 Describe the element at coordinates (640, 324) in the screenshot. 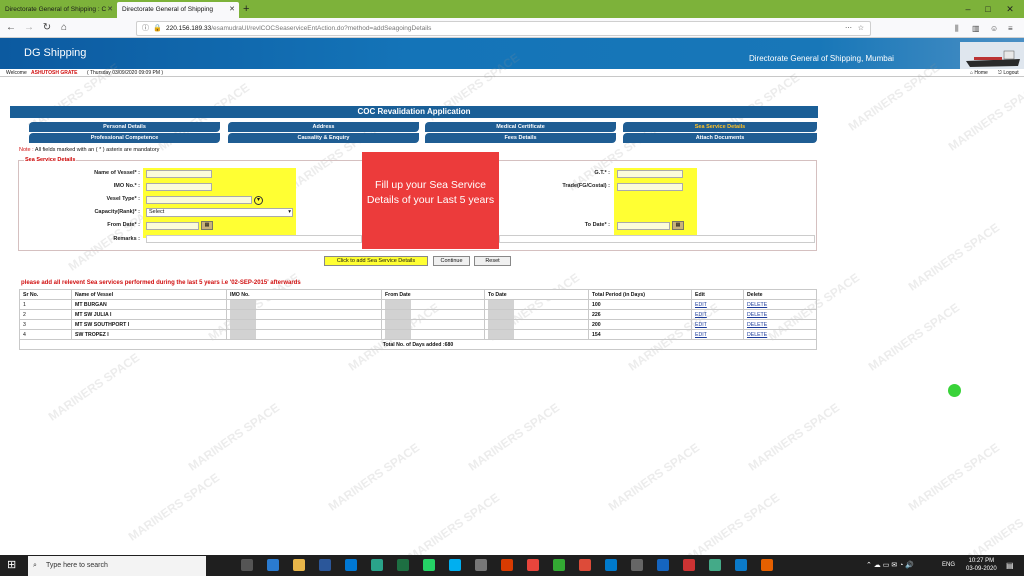

I see `period-cell: 200` at that location.